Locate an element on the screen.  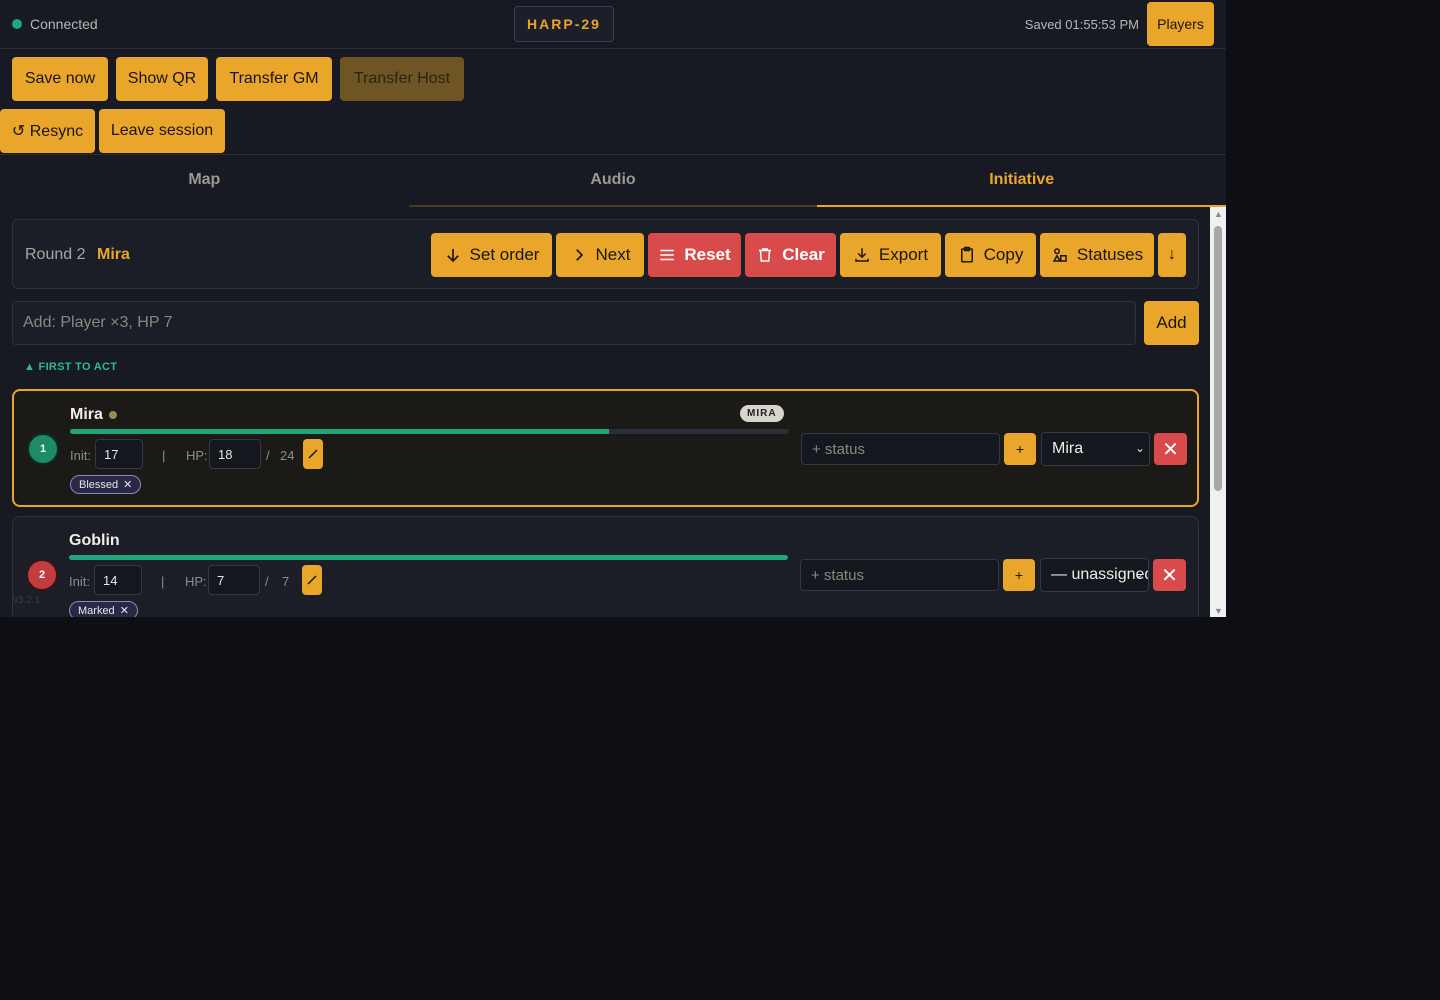
hp-max: 24 is located at coordinates (287, 455).